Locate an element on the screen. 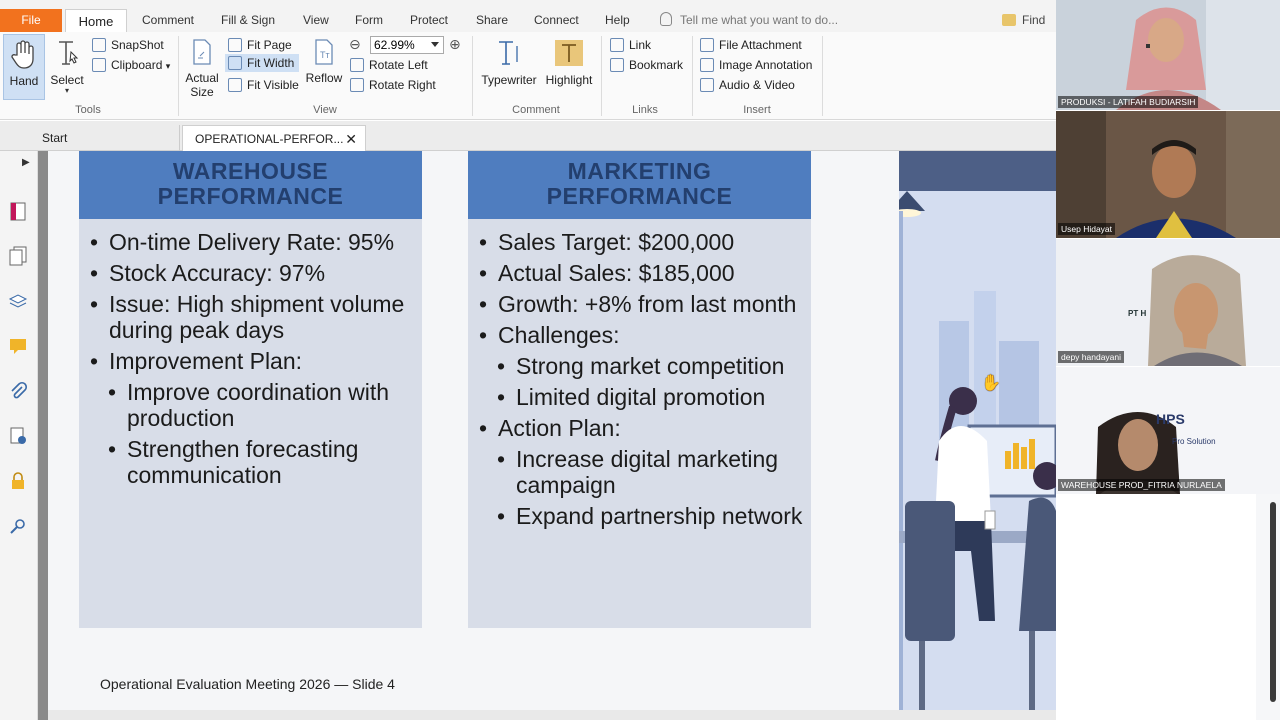 This screenshot has height=720, width=1280. attachment-icon is located at coordinates (18, 391).